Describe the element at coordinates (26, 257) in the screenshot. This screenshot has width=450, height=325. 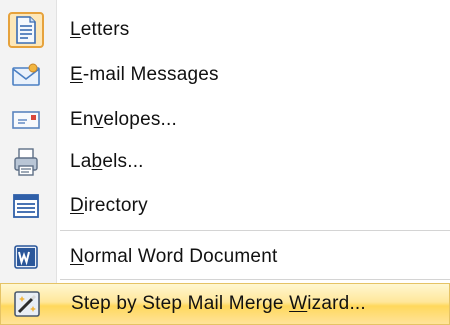
I see `word-document-icon` at that location.